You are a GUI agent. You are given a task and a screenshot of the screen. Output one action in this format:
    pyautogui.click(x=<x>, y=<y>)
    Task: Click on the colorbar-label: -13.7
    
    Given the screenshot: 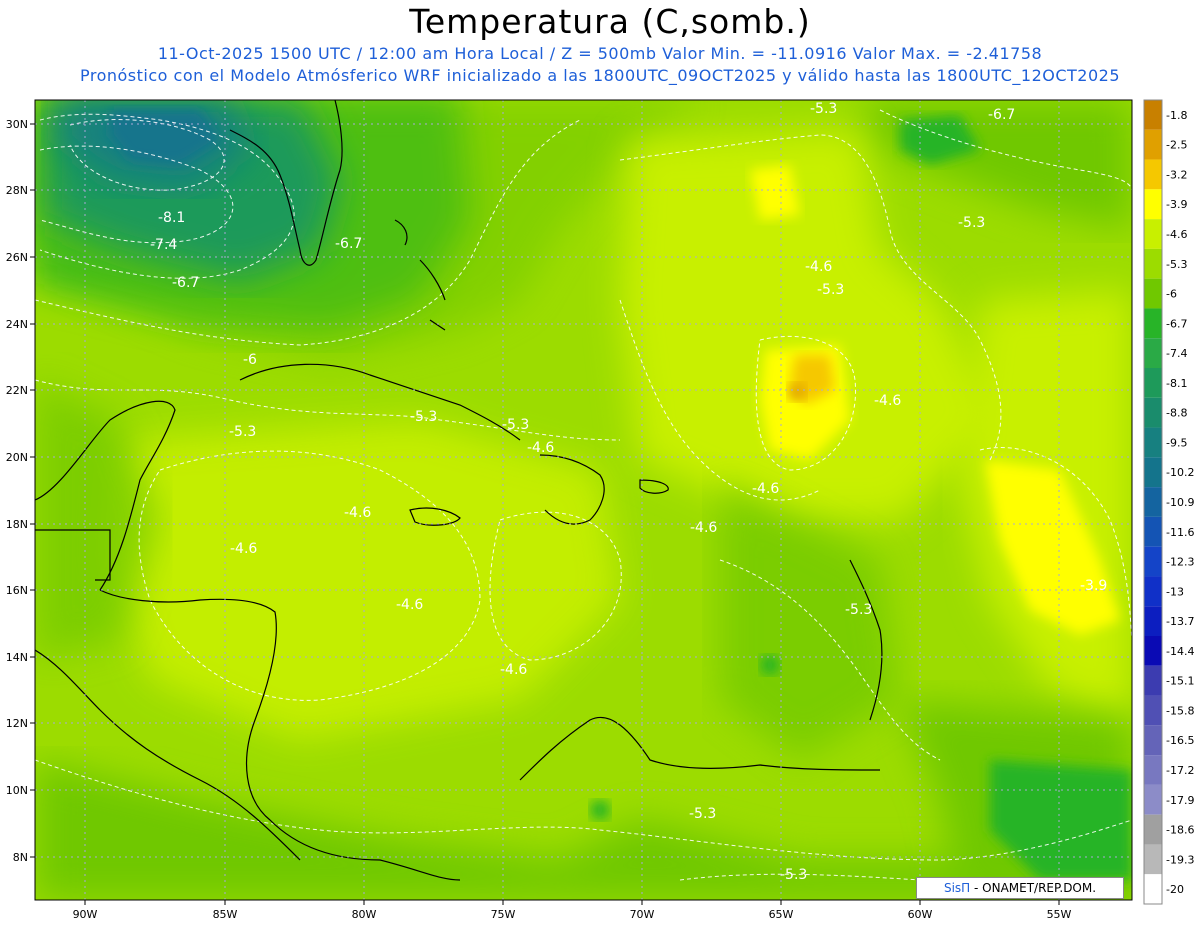 What is the action you would take?
    pyautogui.click(x=1180, y=621)
    